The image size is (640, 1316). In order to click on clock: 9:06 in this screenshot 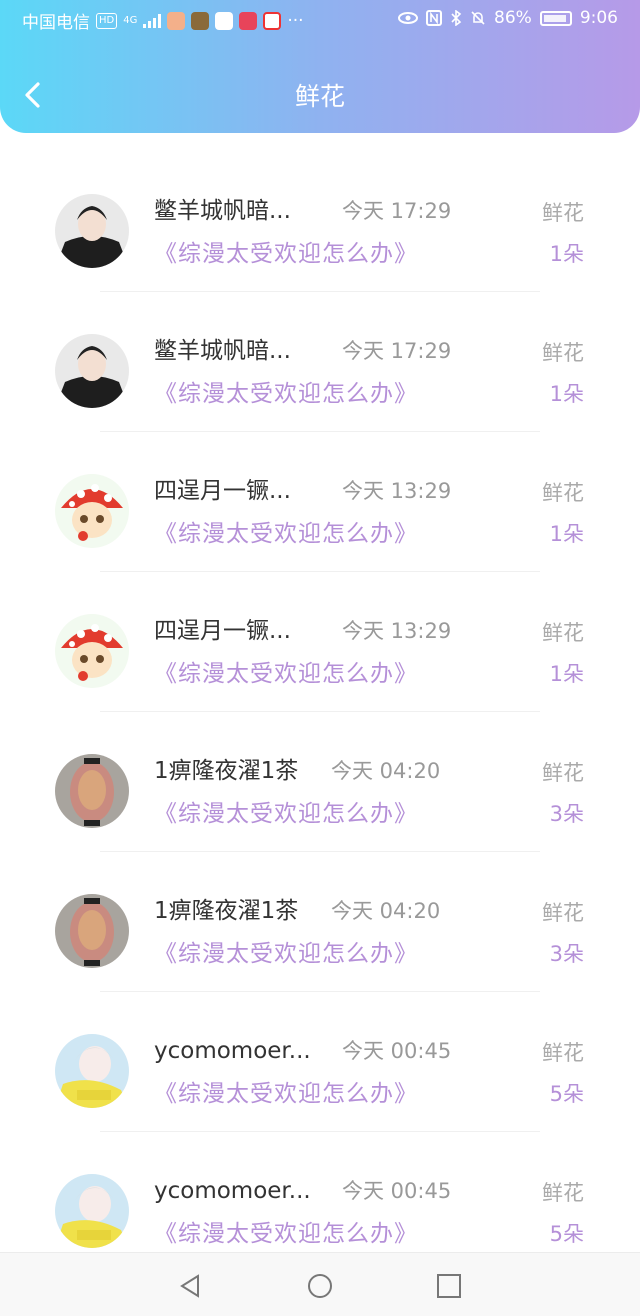, I will do `click(598, 18)`.